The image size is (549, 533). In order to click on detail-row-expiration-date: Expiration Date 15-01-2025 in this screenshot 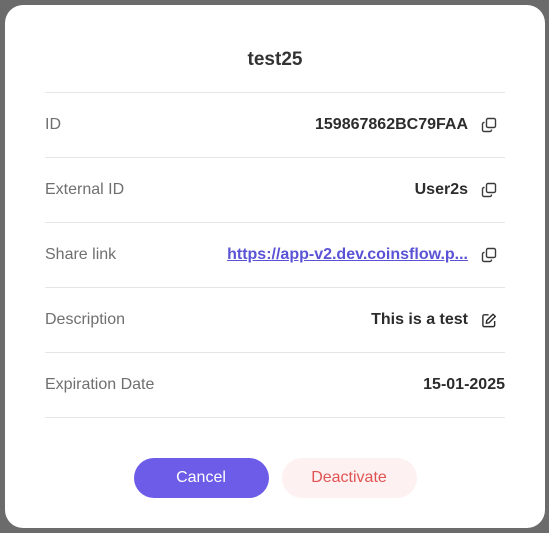, I will do `click(275, 385)`.